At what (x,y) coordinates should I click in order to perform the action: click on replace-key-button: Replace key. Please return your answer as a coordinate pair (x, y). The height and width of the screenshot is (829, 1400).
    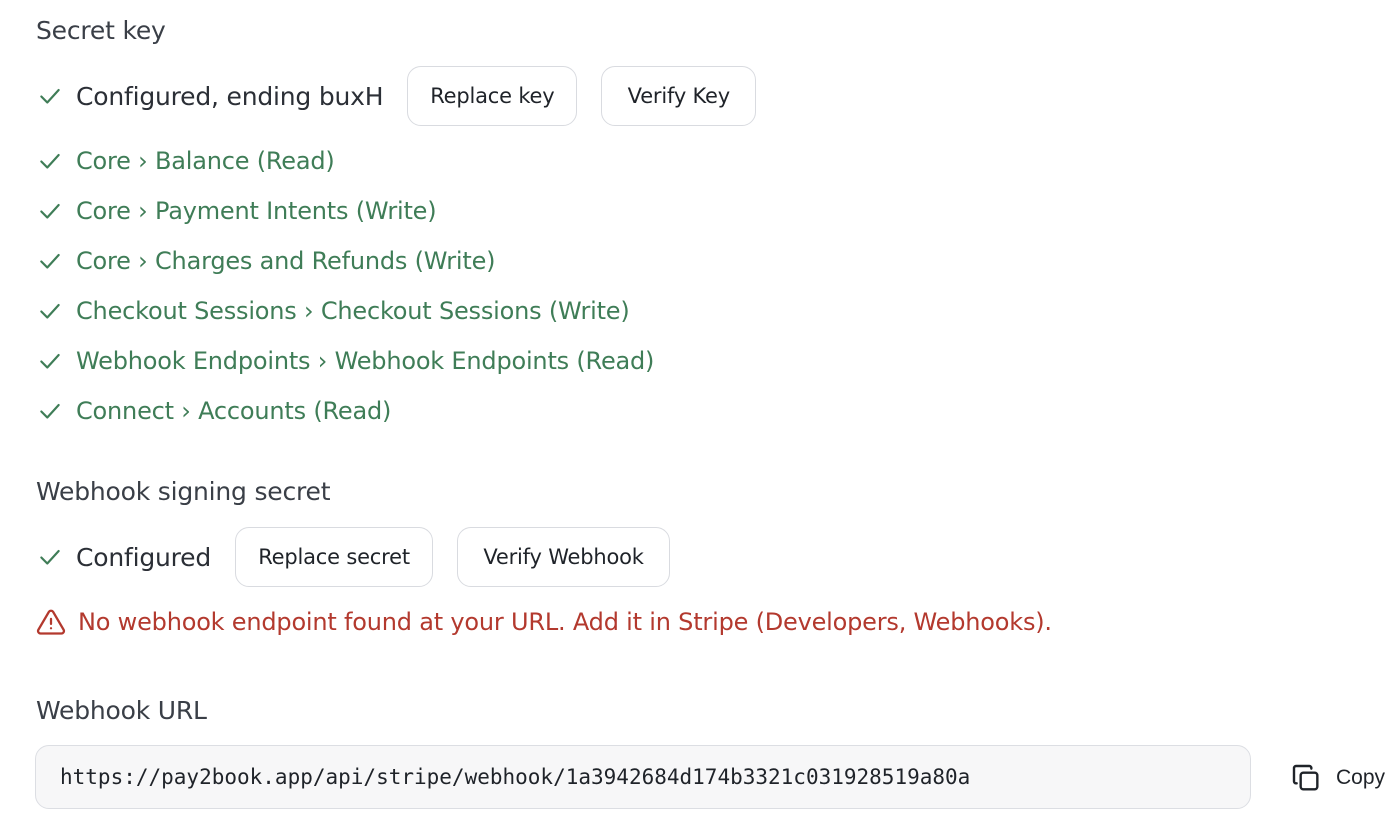
    Looking at the image, I should click on (492, 96).